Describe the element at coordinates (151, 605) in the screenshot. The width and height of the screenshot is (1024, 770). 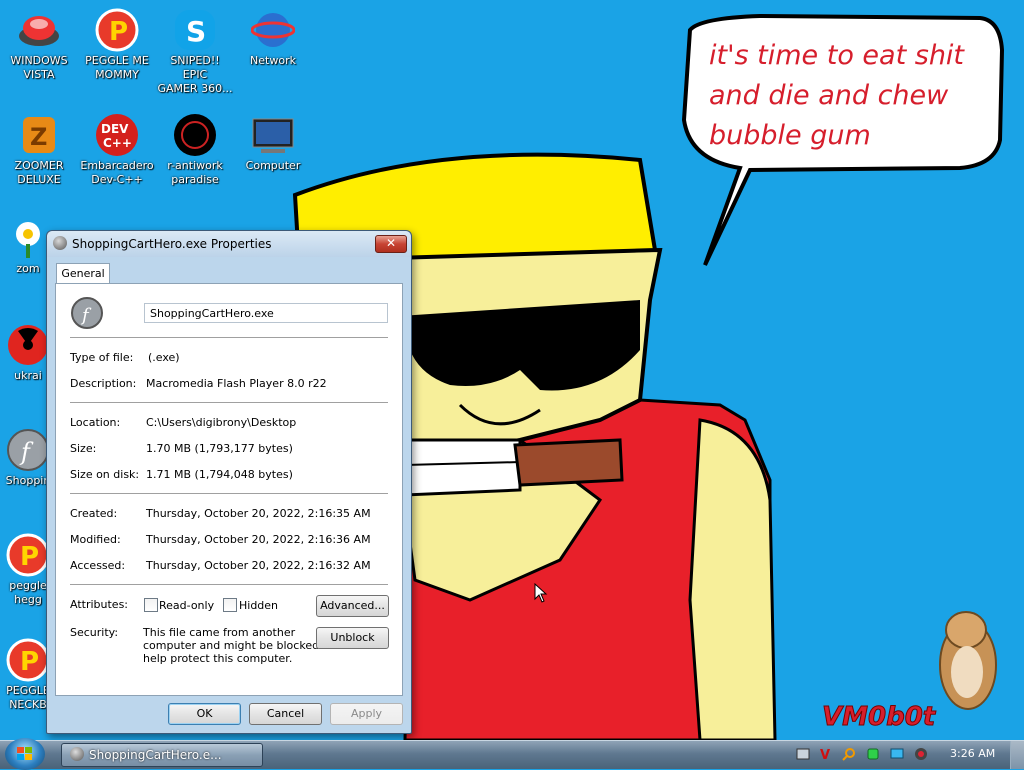
I see `read-only-checkbox` at that location.